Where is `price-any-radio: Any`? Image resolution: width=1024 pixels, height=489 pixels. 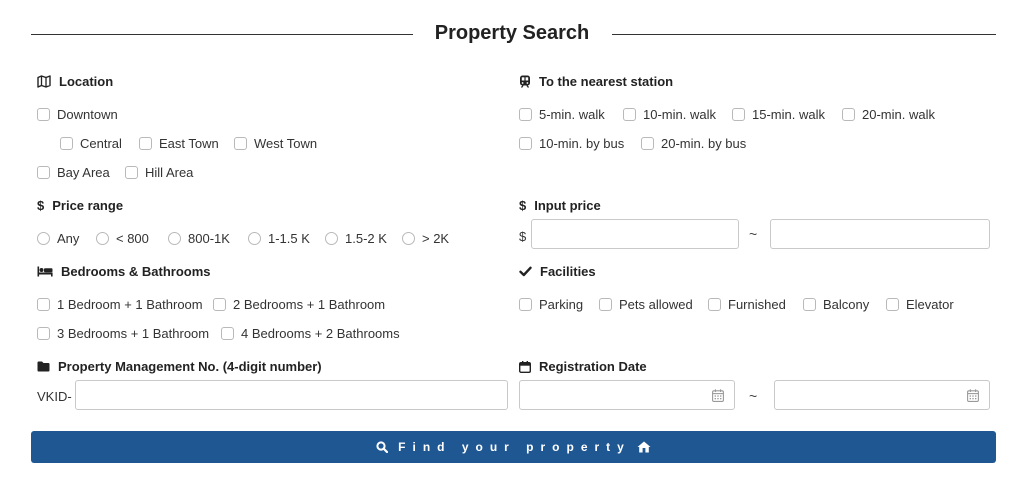 price-any-radio: Any is located at coordinates (58, 238).